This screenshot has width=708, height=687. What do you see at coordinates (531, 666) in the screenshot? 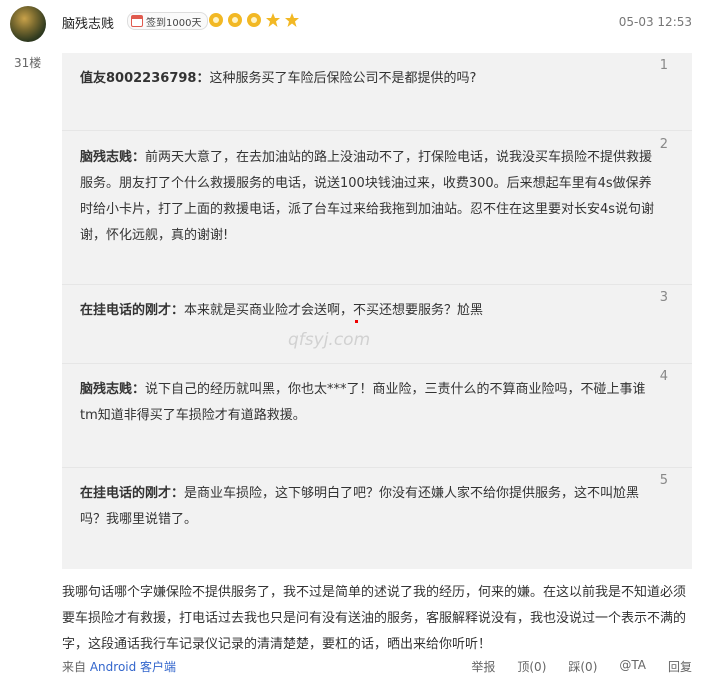
I see `upvote-link: 顶(0)` at bounding box center [531, 666].